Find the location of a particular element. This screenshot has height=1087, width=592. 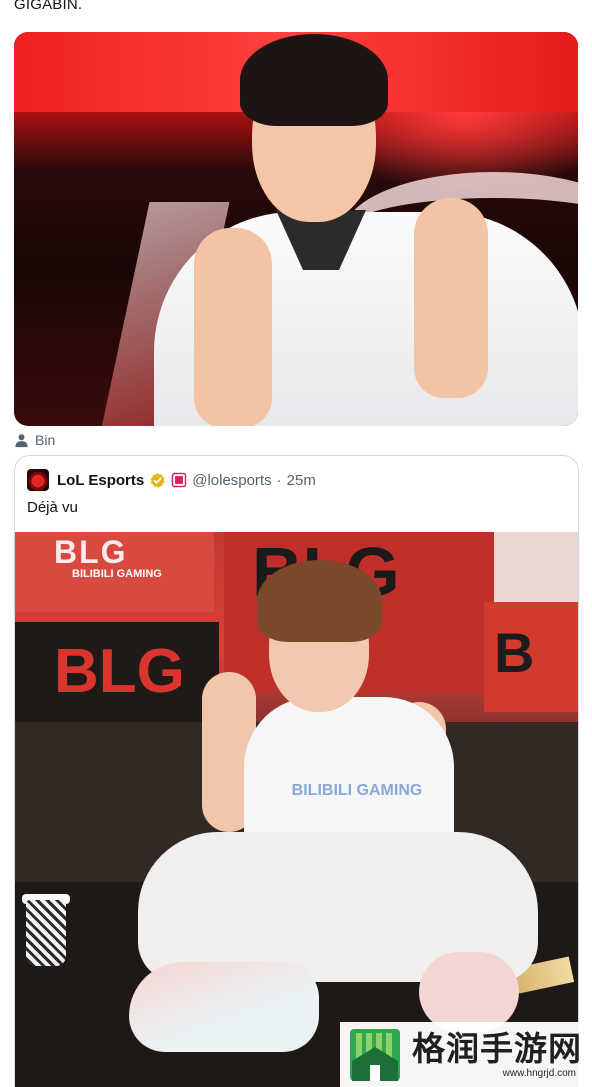

player-hand-three is located at coordinates (233, 327).